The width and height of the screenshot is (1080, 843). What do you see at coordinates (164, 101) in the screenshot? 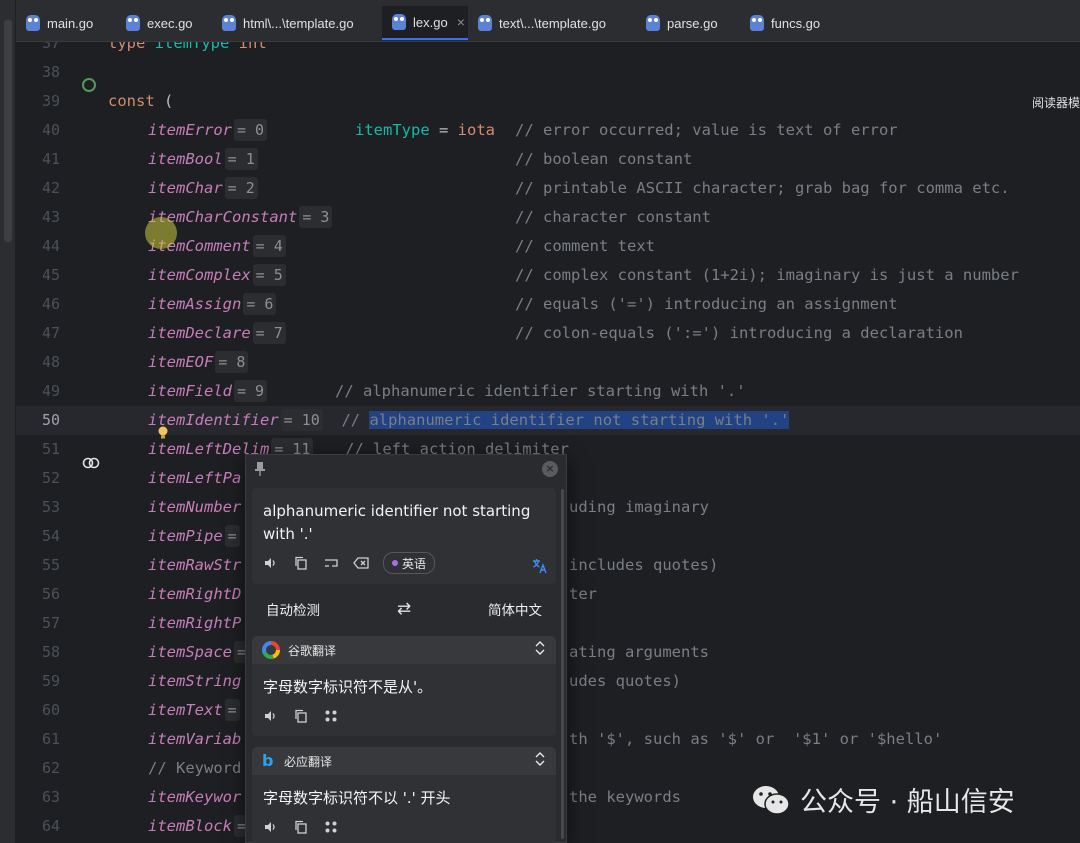
I see `paren: (` at bounding box center [164, 101].